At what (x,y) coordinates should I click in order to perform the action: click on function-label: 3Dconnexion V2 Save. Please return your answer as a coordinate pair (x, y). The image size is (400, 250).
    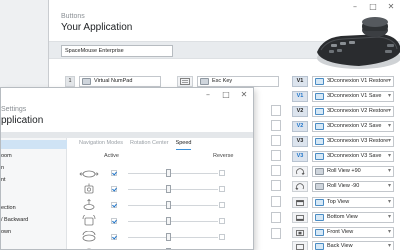
    Looking at the image, I should click on (354, 126).